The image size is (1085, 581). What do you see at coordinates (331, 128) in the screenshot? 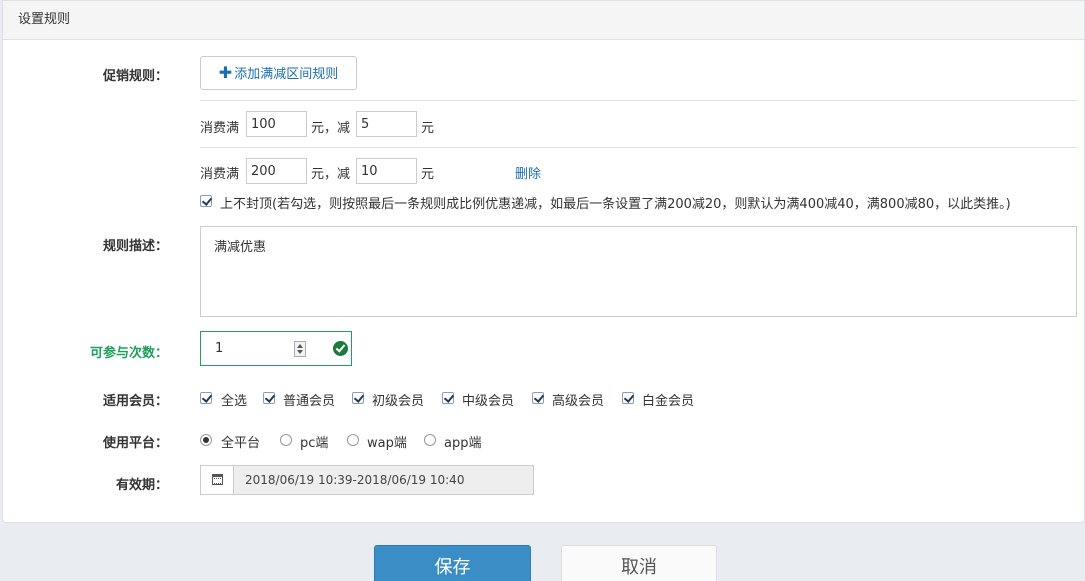
I see `rule-1-mid: 元，减` at bounding box center [331, 128].